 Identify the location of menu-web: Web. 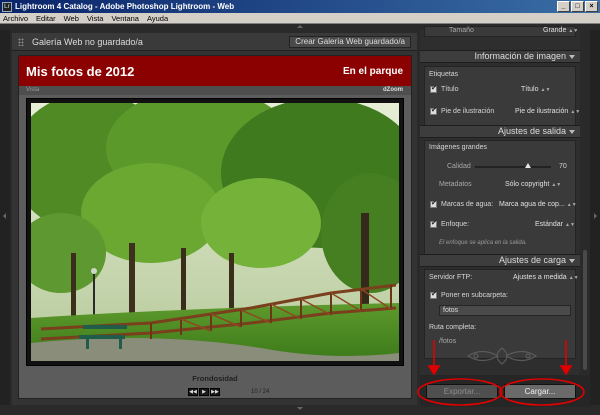
(71, 18).